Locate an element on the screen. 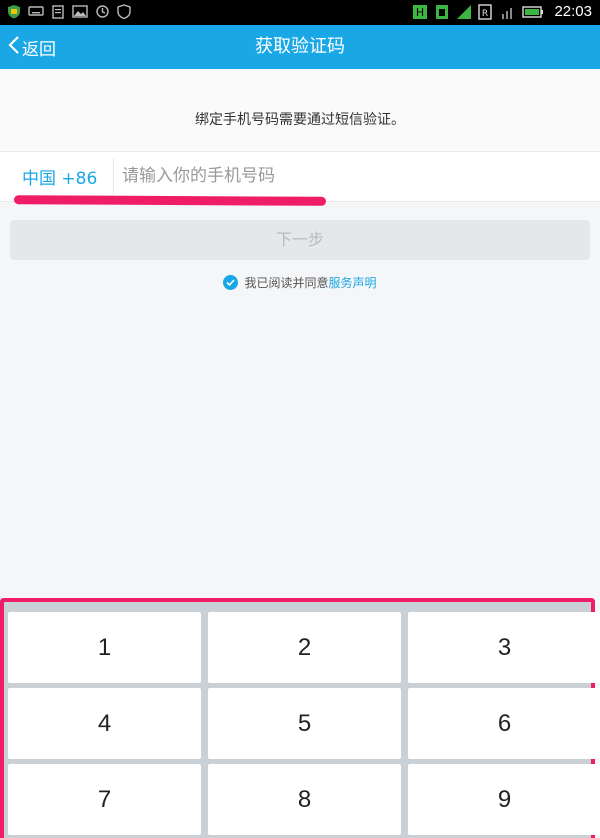 The width and height of the screenshot is (600, 838). shield-icon is located at coordinates (14, 11).